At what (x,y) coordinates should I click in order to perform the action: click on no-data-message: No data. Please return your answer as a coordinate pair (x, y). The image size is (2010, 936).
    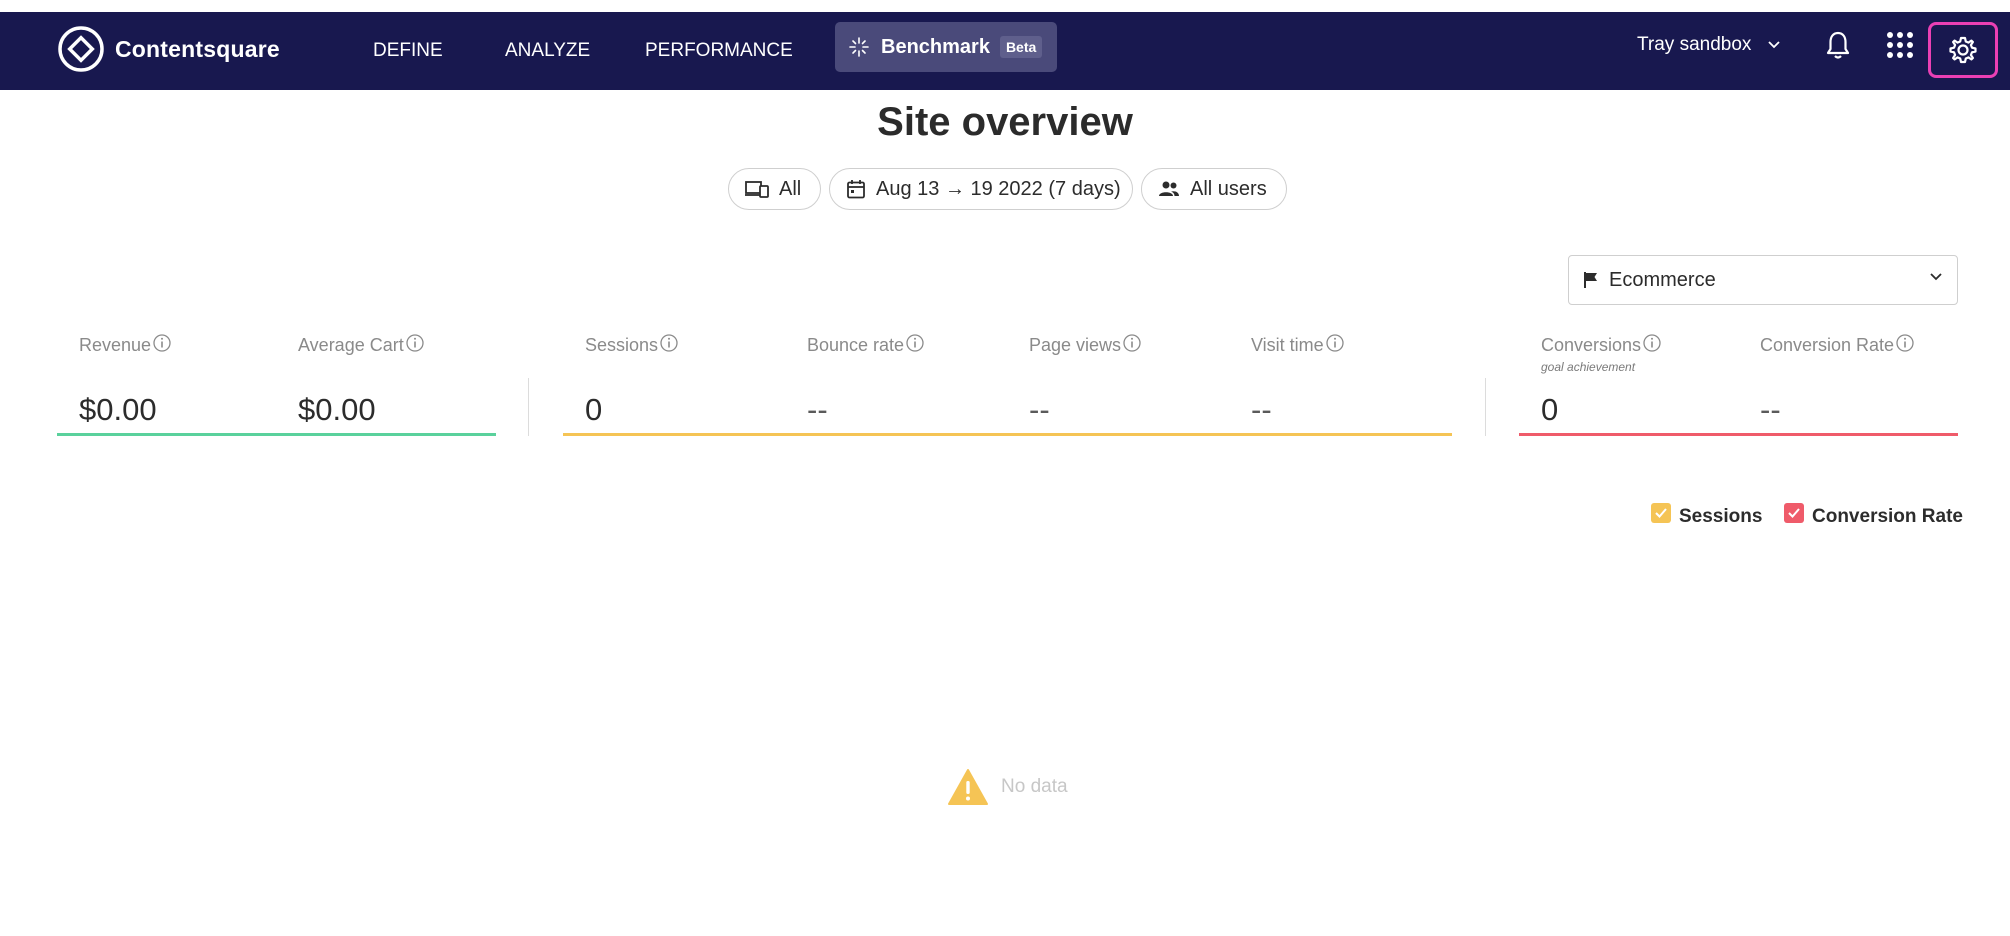
    Looking at the image, I should click on (1034, 786).